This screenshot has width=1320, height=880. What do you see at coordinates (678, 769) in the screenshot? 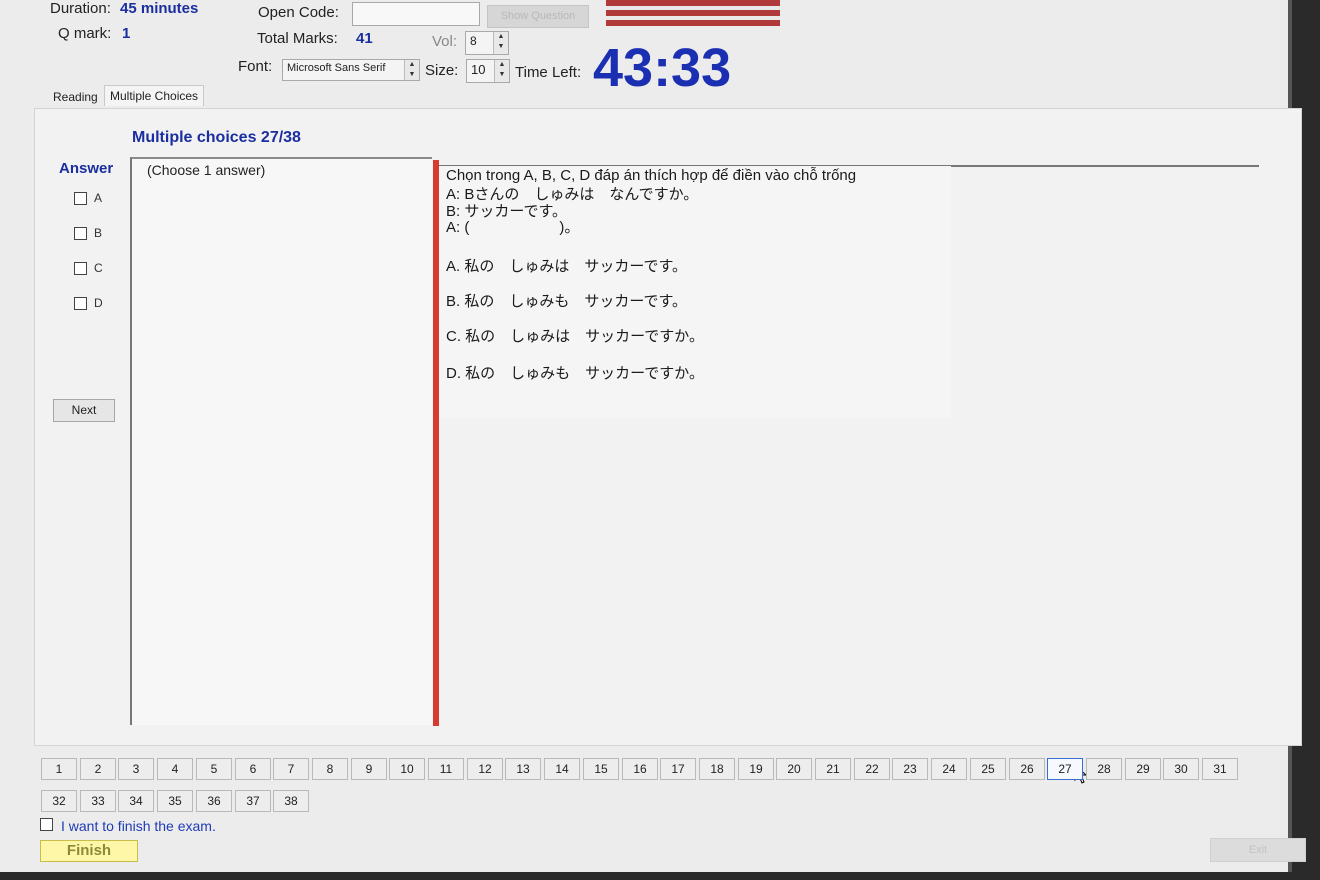
I see `question-nav-button: 17` at bounding box center [678, 769].